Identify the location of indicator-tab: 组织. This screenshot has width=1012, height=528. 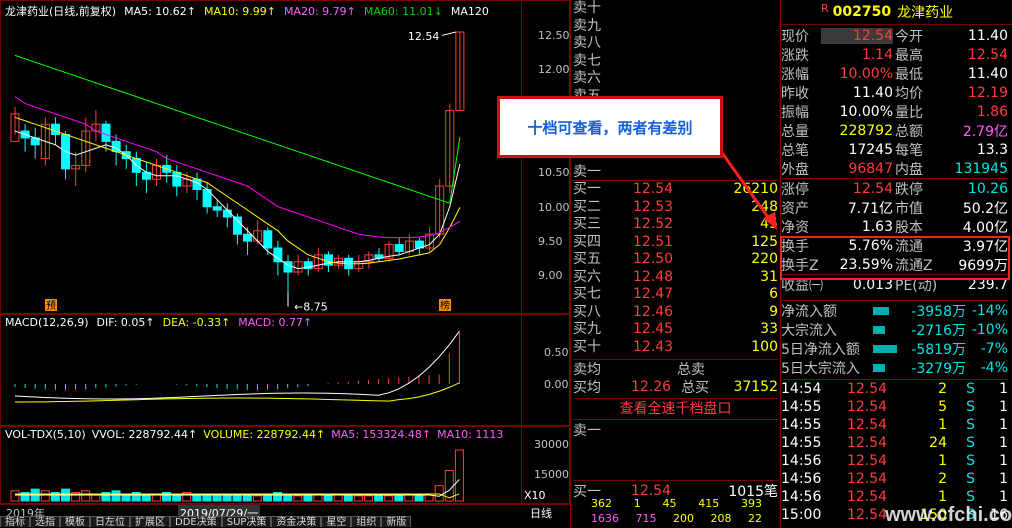
(366, 522).